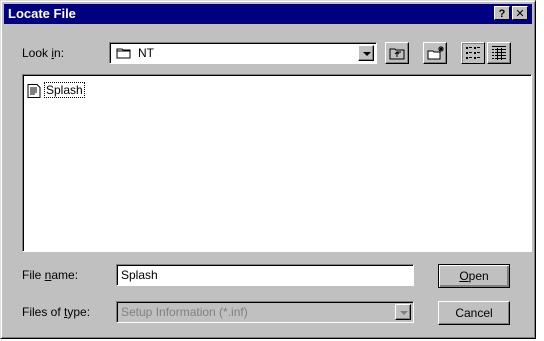 The image size is (544, 341). Describe the element at coordinates (474, 276) in the screenshot. I see `open-button: Open` at that location.